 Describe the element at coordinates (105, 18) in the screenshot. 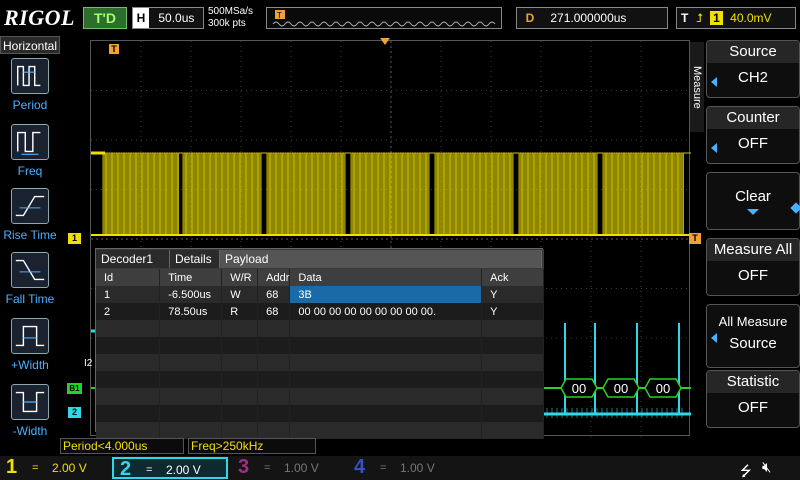

I see `trigger-status-badge: T'D` at that location.